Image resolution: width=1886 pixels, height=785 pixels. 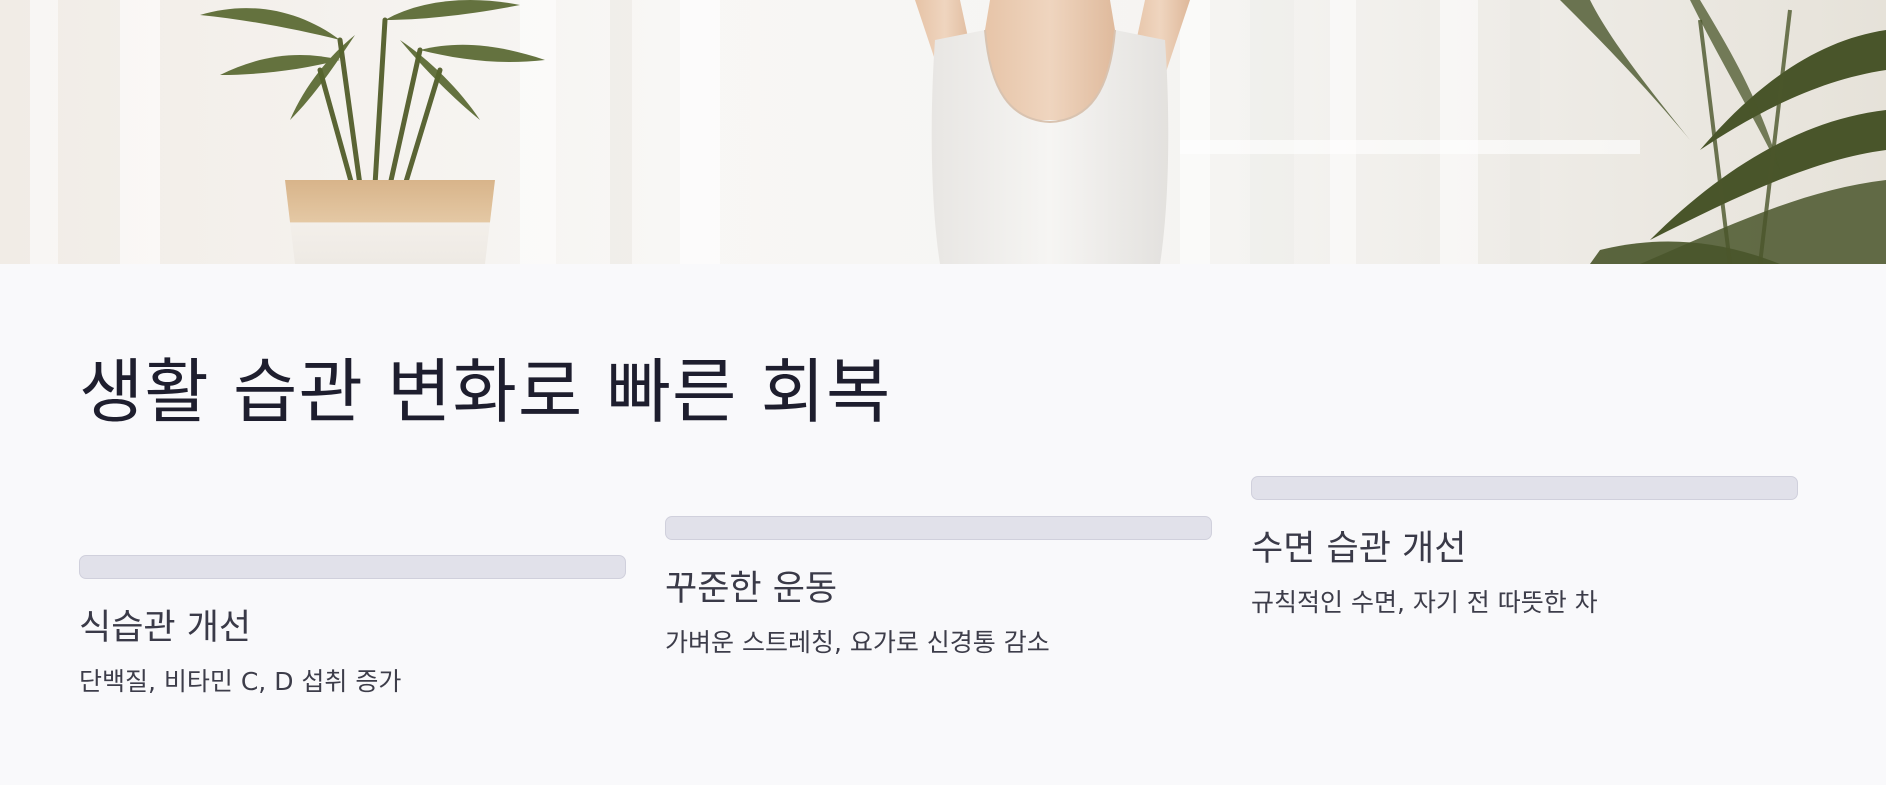 What do you see at coordinates (857, 642) in the screenshot?
I see `card-description: 가벼운 스트레칭, 요가로 신경통 감소` at bounding box center [857, 642].